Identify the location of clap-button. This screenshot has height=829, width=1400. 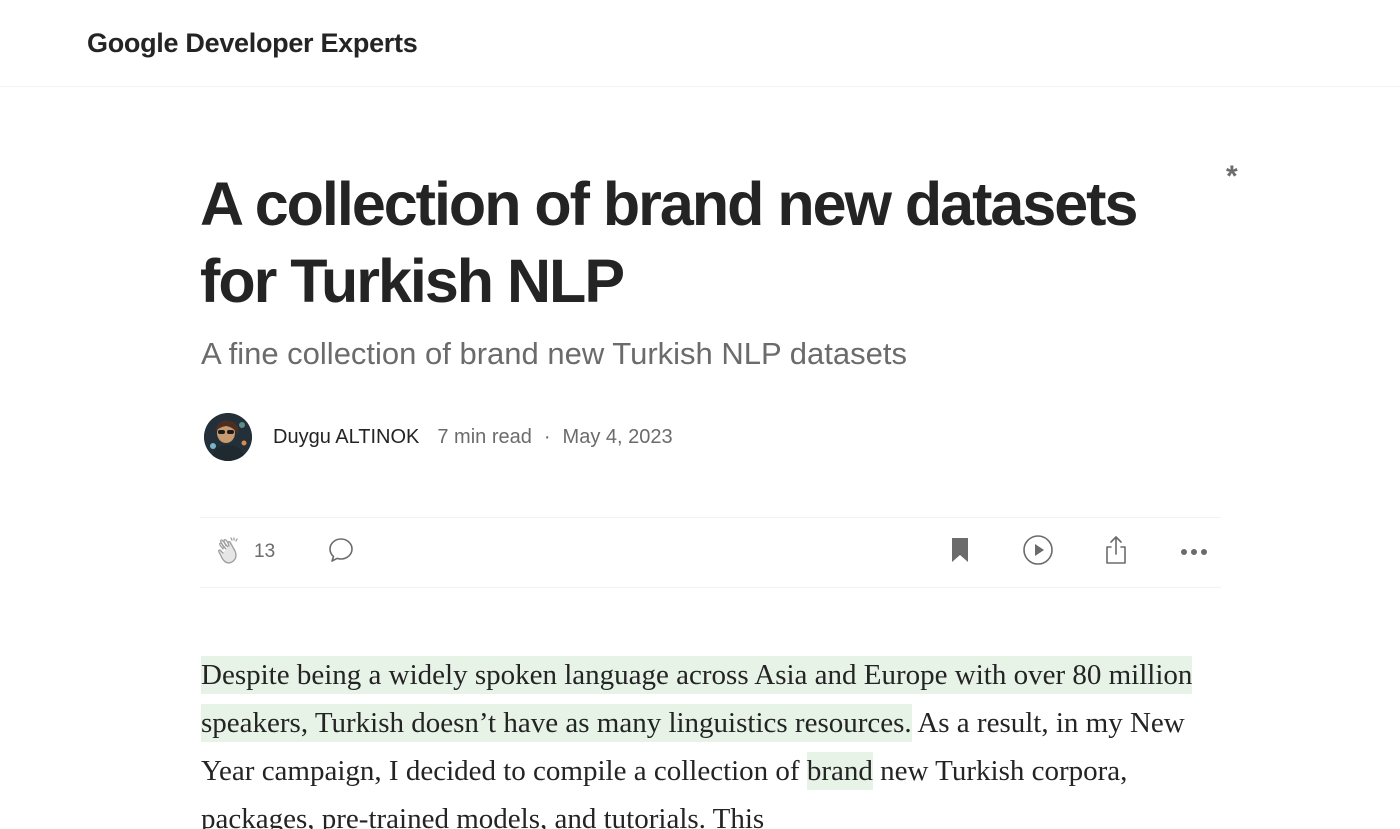
(230, 552).